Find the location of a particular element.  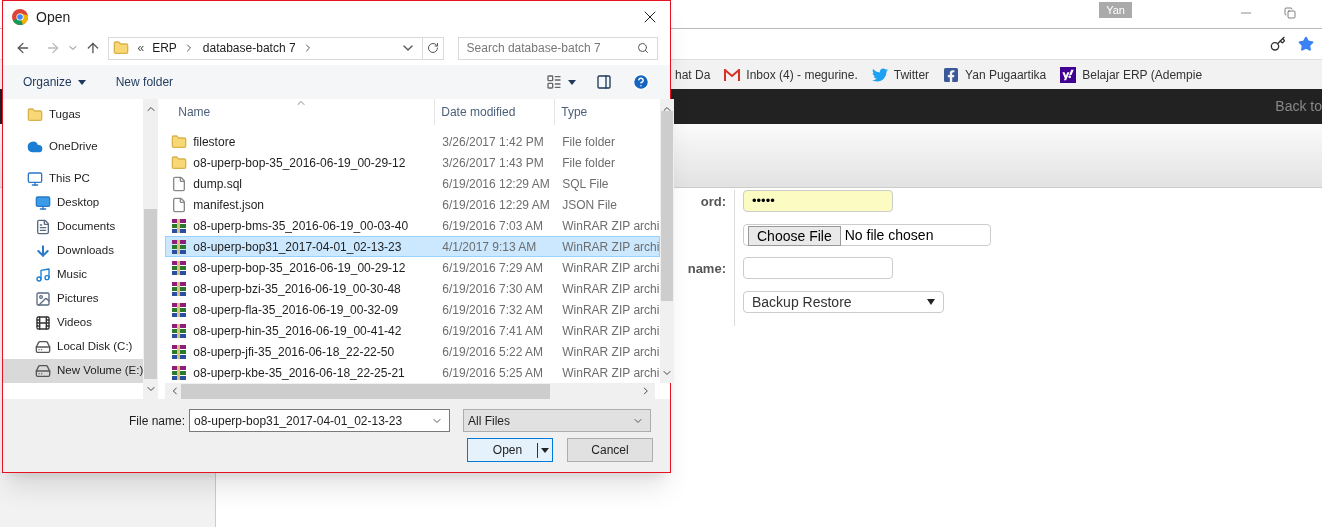

dialog-title: Open is located at coordinates (53, 17).